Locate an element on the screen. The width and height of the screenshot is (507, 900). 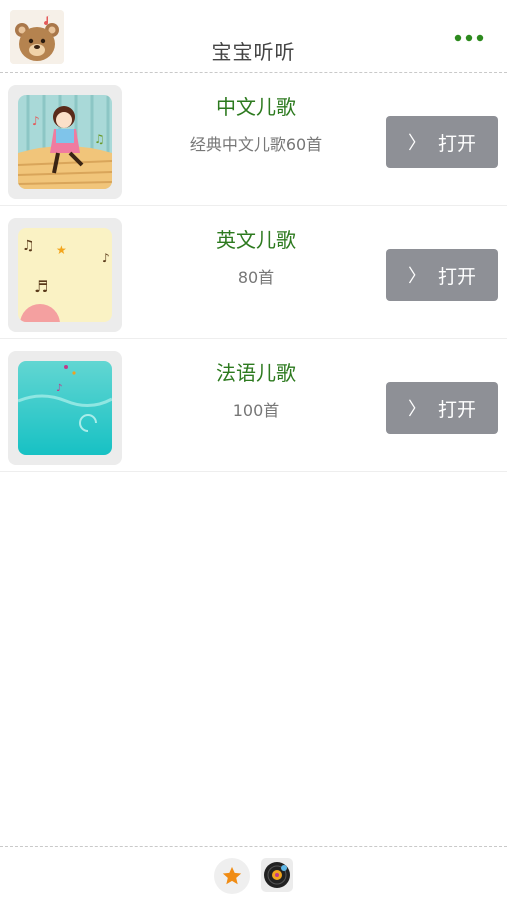
thumbnail-frame: ♫ ★ ♪ ♬ is located at coordinates (65, 275).